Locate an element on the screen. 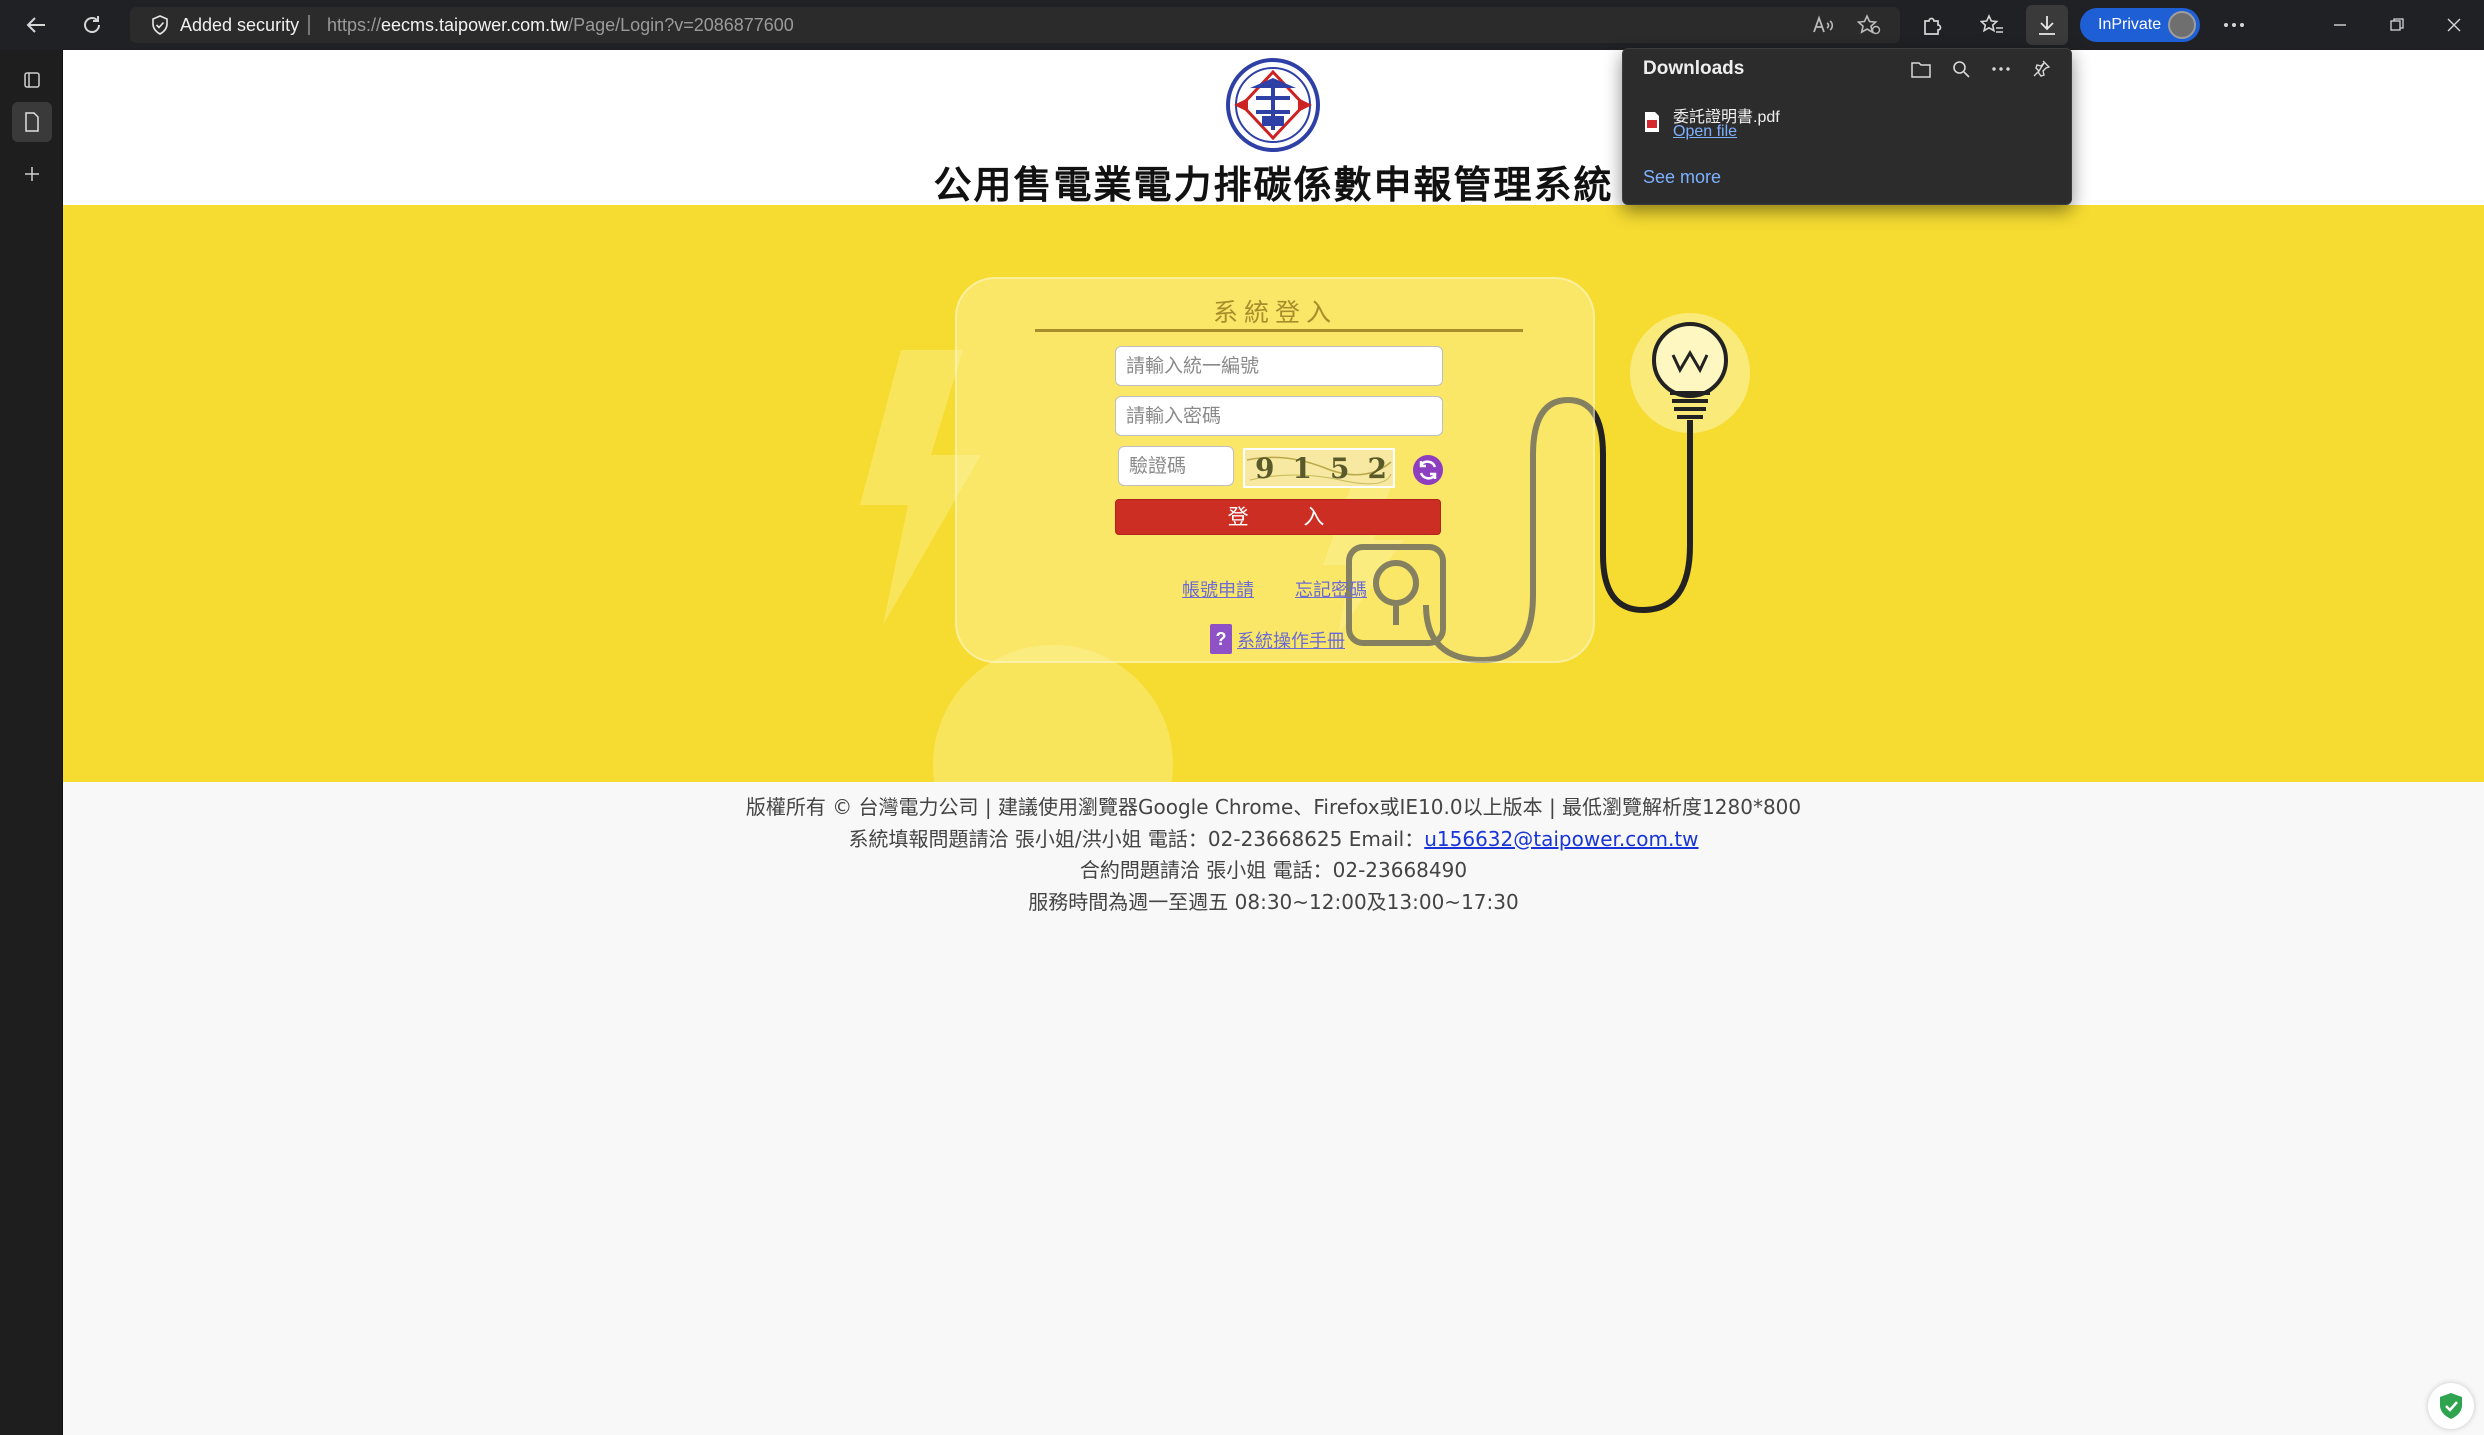 This screenshot has width=2484, height=1435. forgot-password-link: 忘記密碼 is located at coordinates (1331, 589).